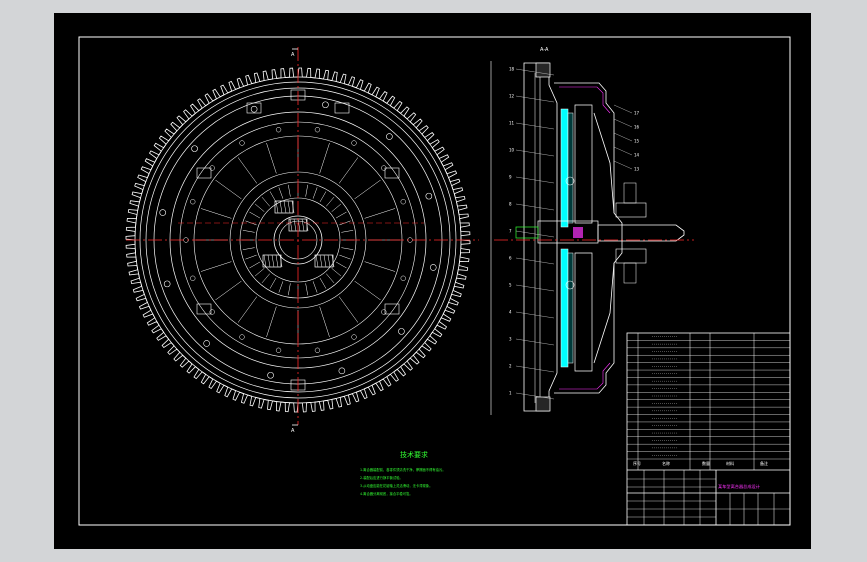  I want to click on title-block-cells, so click(708, 497).